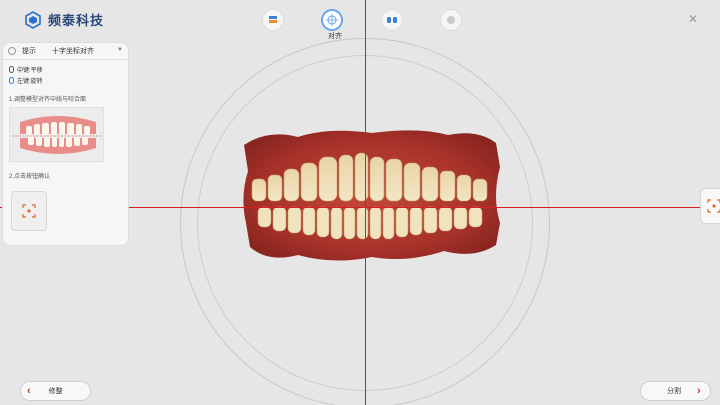 The width and height of the screenshot is (720, 405). I want to click on instruction-step-2: 2.点击按钮确认, so click(30, 177).